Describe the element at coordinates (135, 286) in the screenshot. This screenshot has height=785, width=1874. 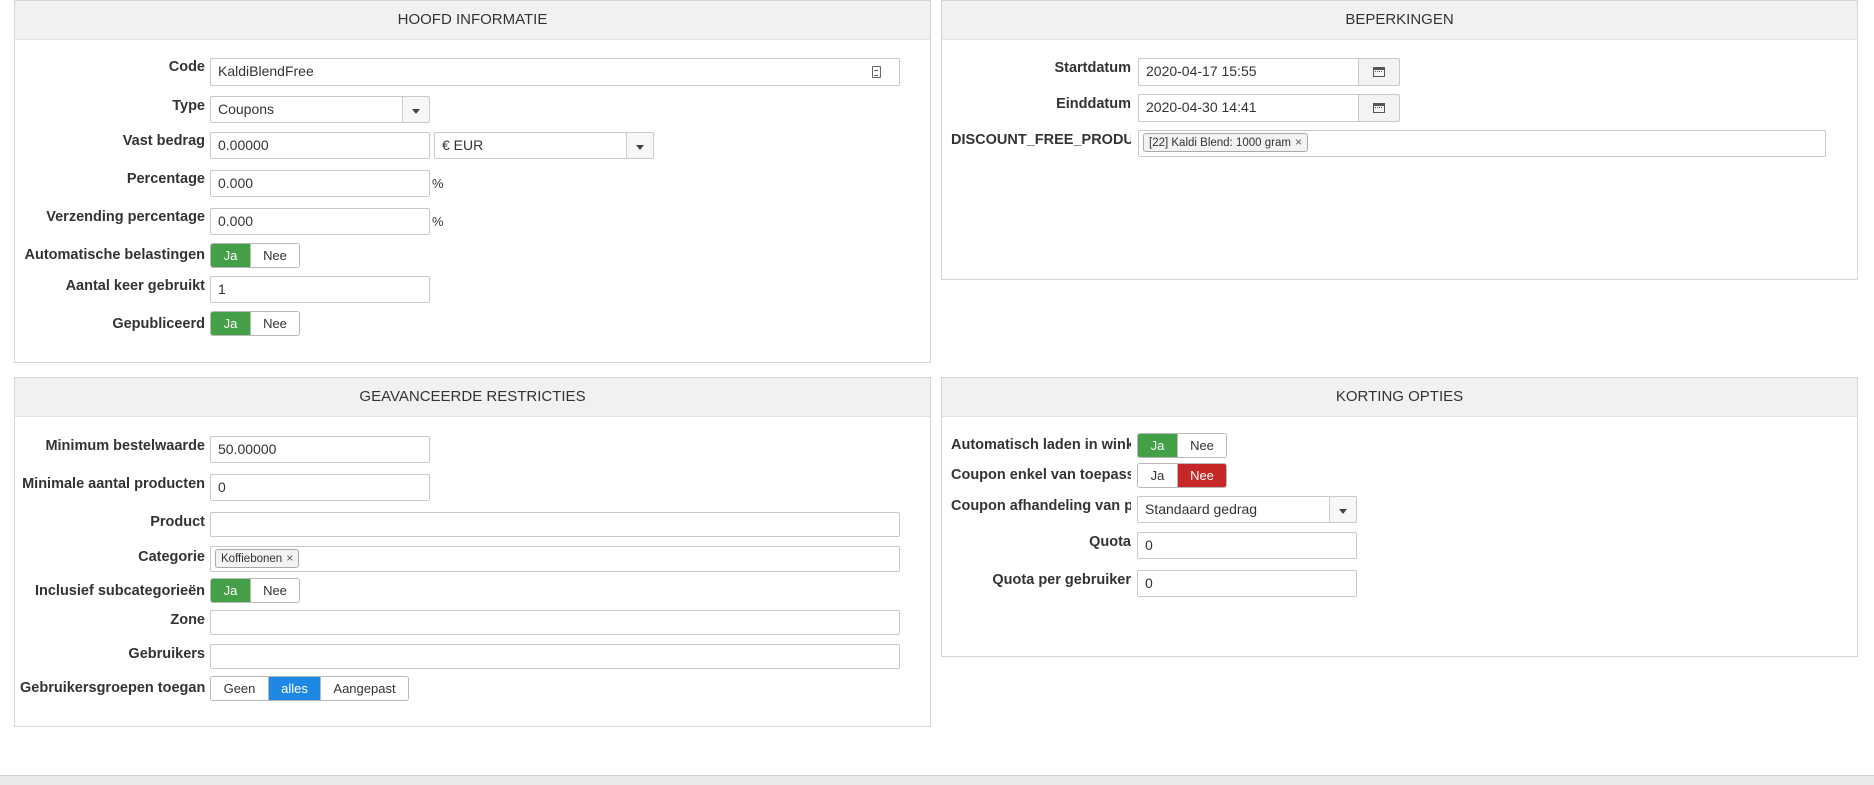
I see `aantal-label: Aantal keer gebruikt` at that location.